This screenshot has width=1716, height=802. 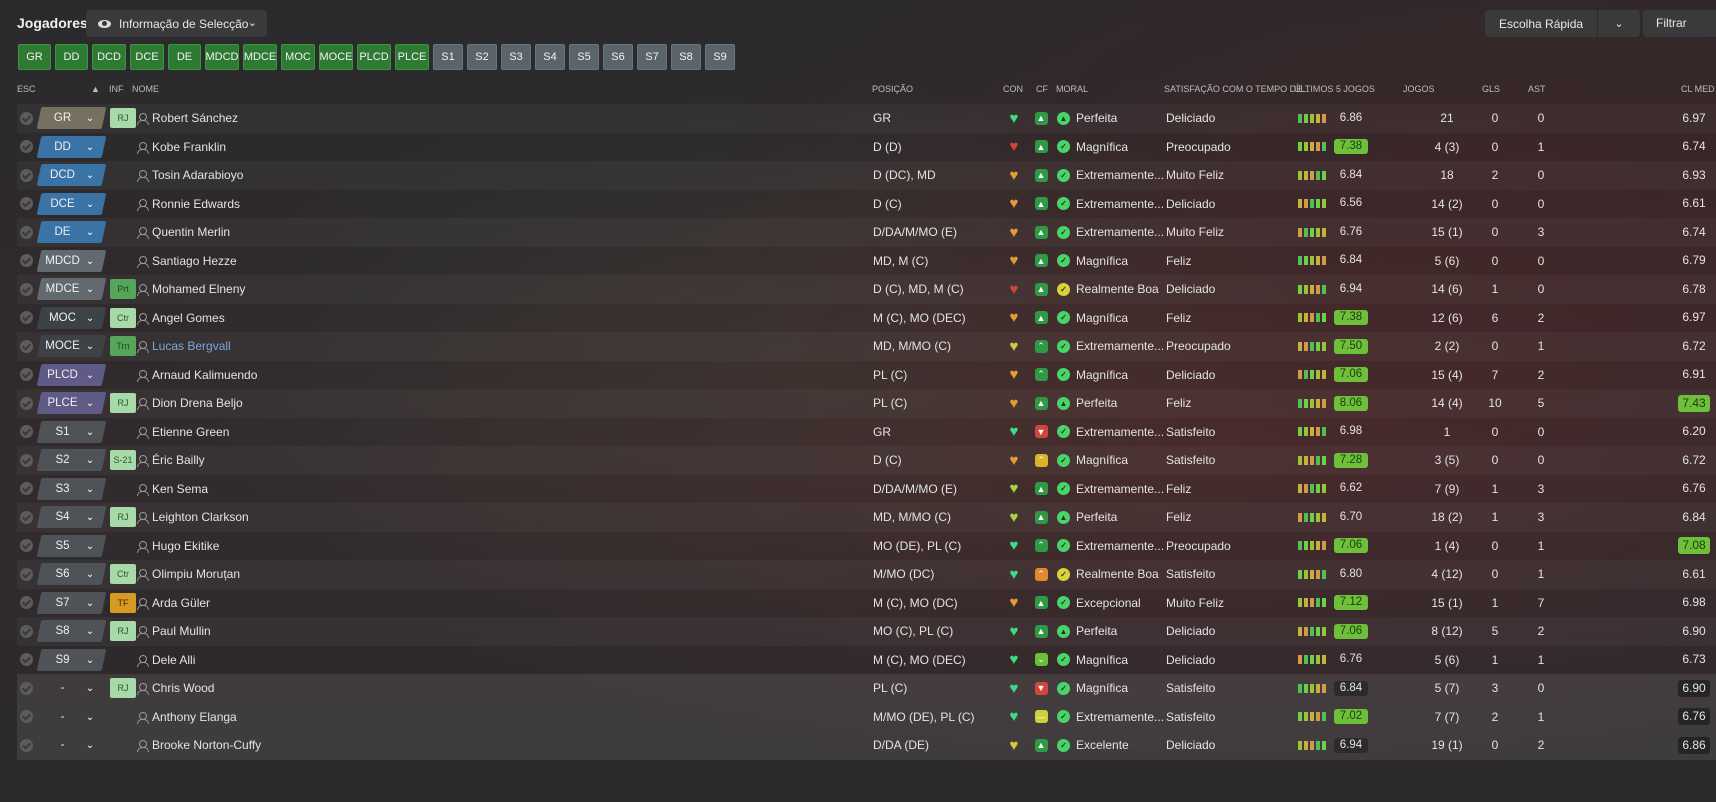 I want to click on player-name-cell: Chris Wood, so click(x=487, y=688).